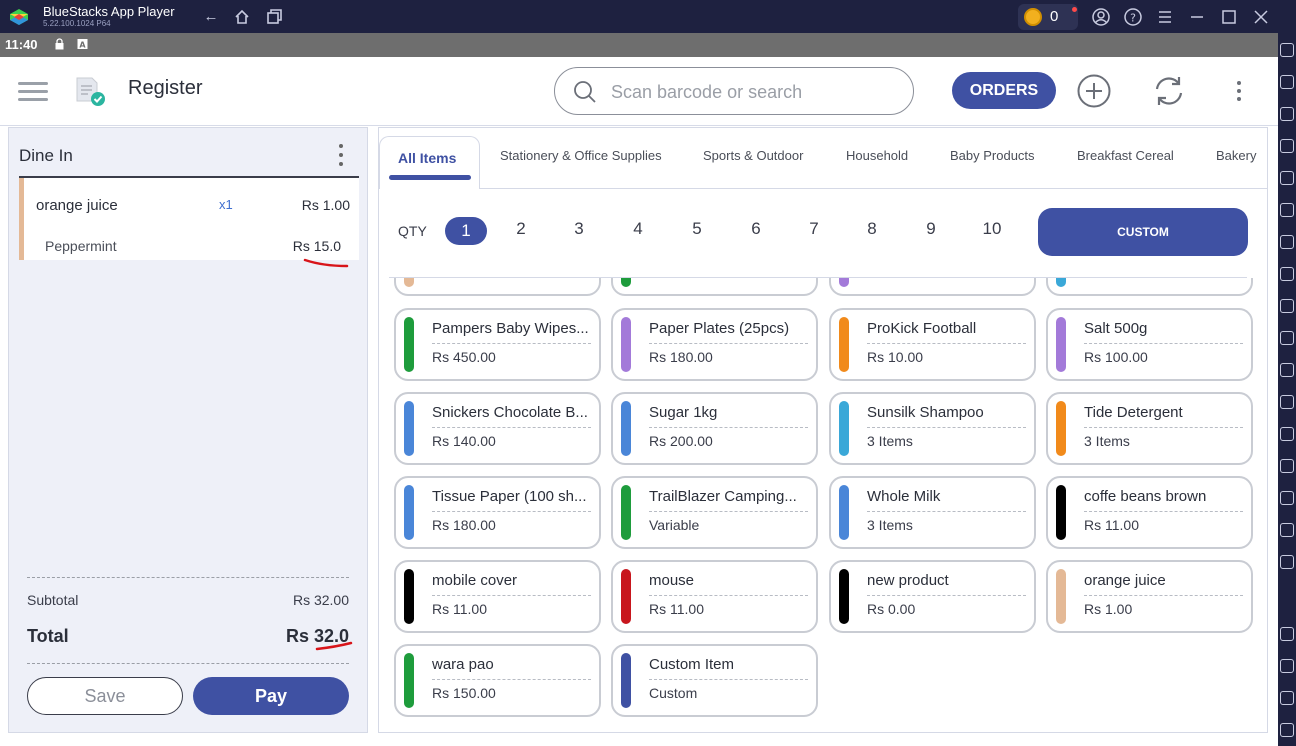 This screenshot has width=1296, height=746. Describe the element at coordinates (1287, 146) in the screenshot. I see `gamepad-icon` at that location.